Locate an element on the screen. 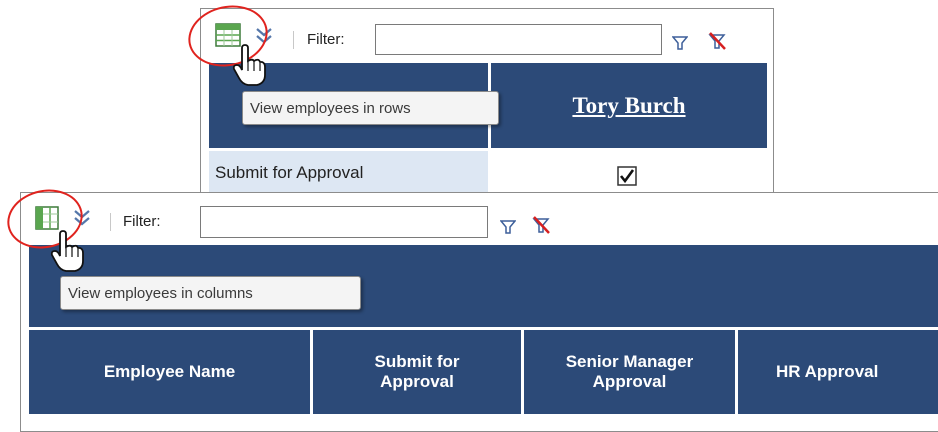  top-toolbar: Filter: is located at coordinates (487, 36).